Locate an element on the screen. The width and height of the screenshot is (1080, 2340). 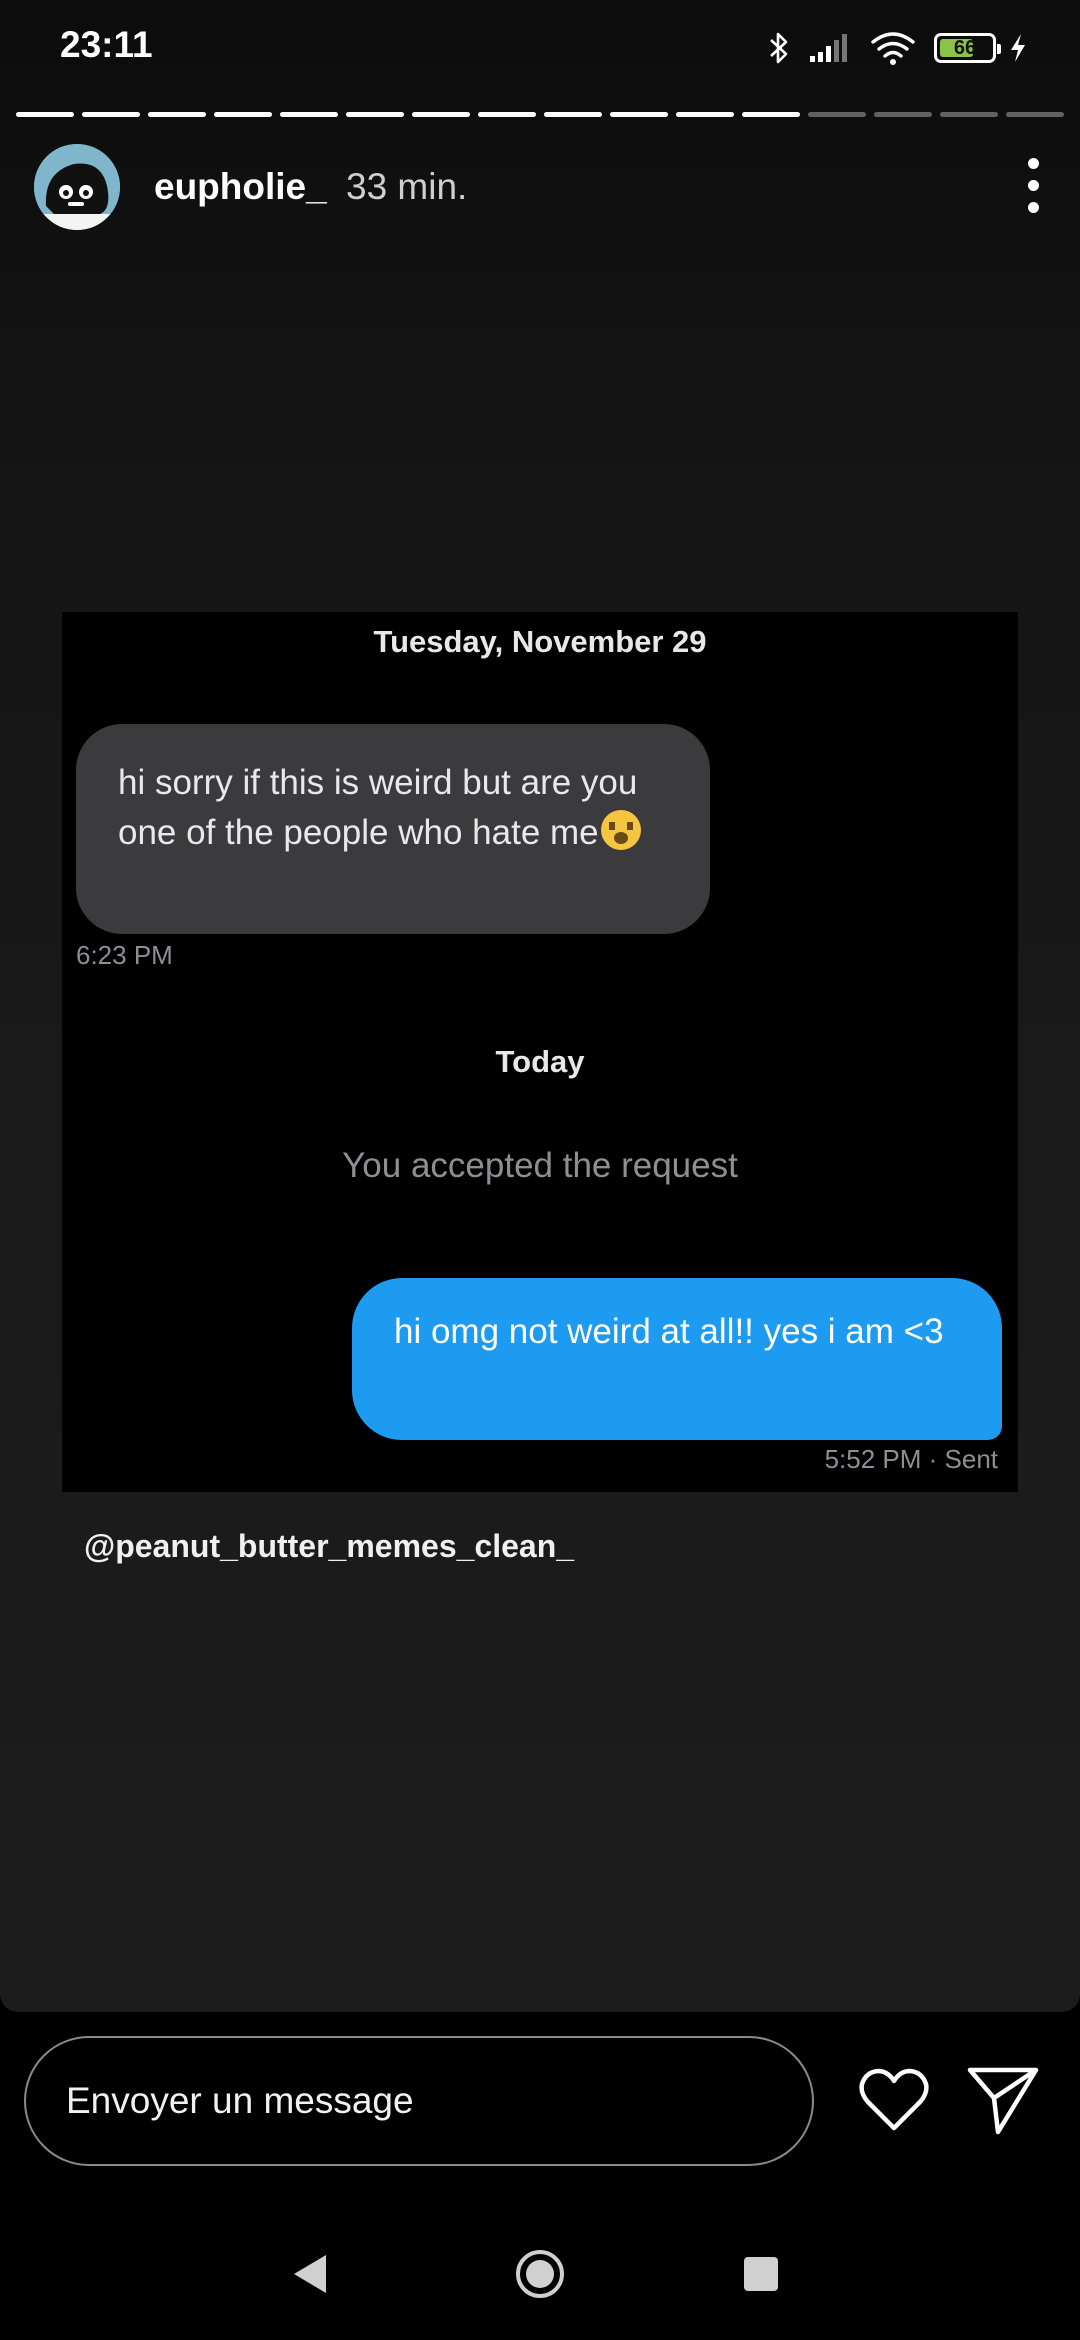
status-time: 23:11 is located at coordinates (106, 44).